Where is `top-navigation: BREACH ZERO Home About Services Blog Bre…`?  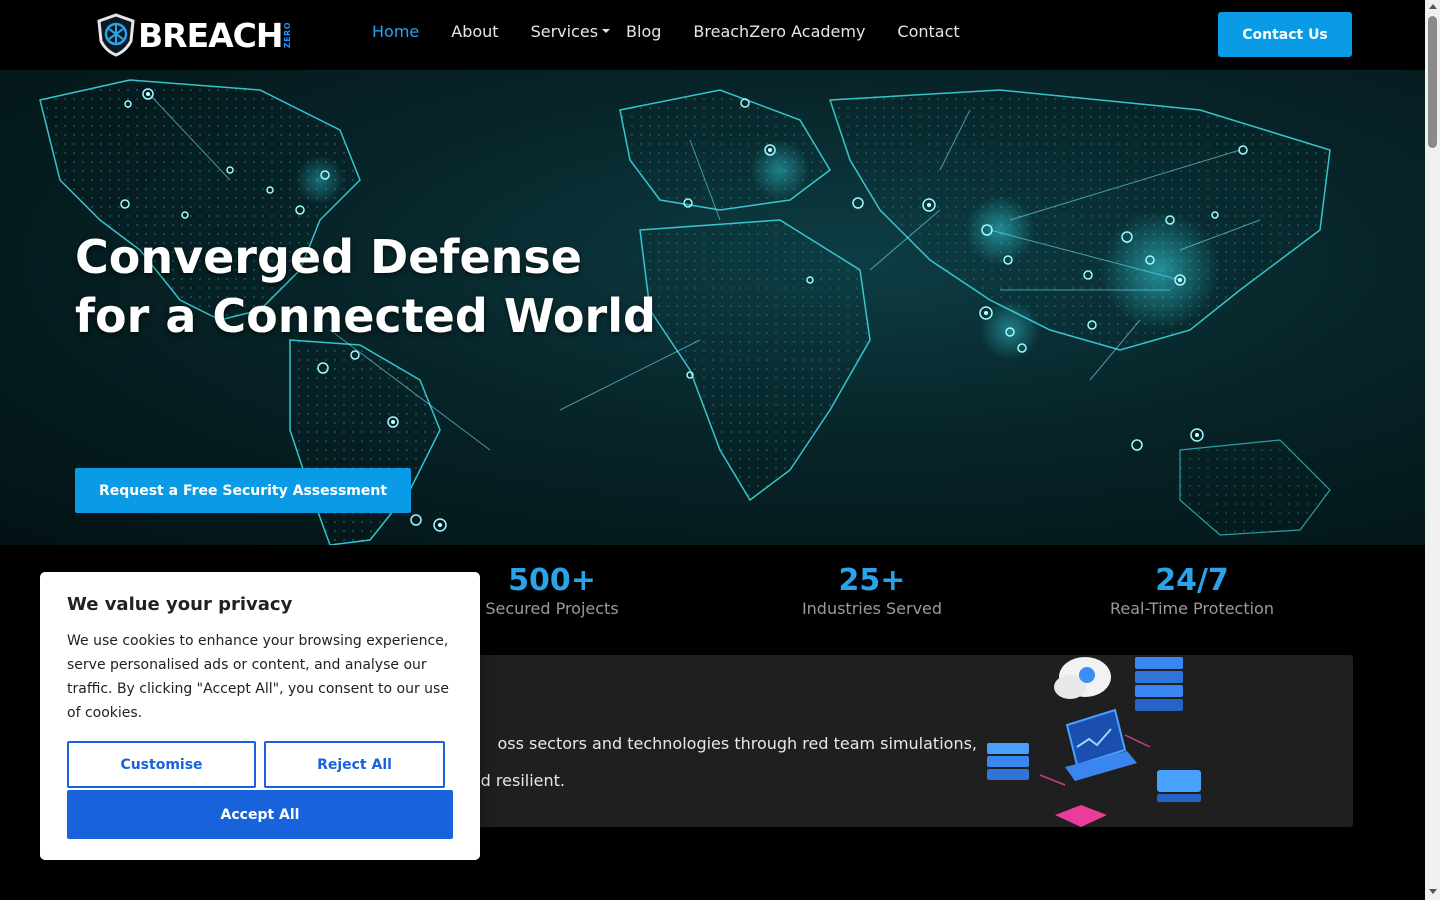 top-navigation: BREACH ZERO Home About Services Blog Bre… is located at coordinates (712, 35).